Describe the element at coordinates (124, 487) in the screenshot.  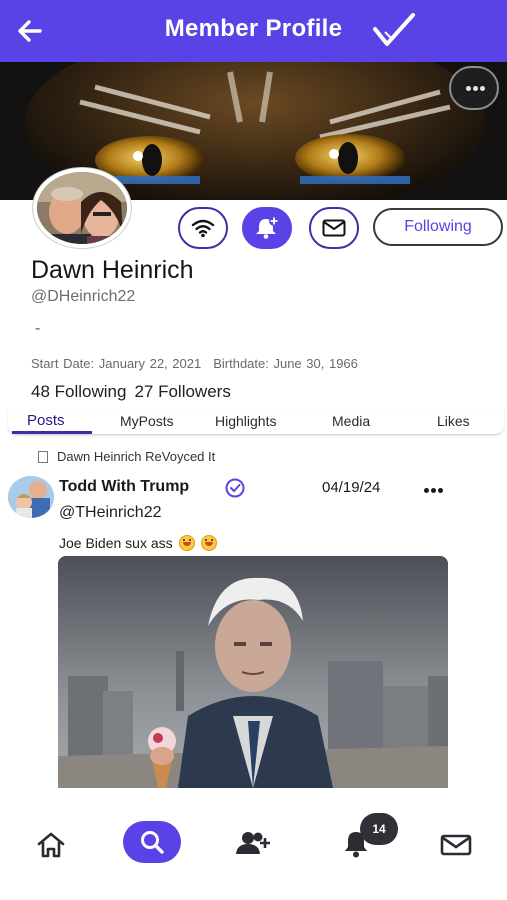
I see `post-author-name: Todd With Trump` at that location.